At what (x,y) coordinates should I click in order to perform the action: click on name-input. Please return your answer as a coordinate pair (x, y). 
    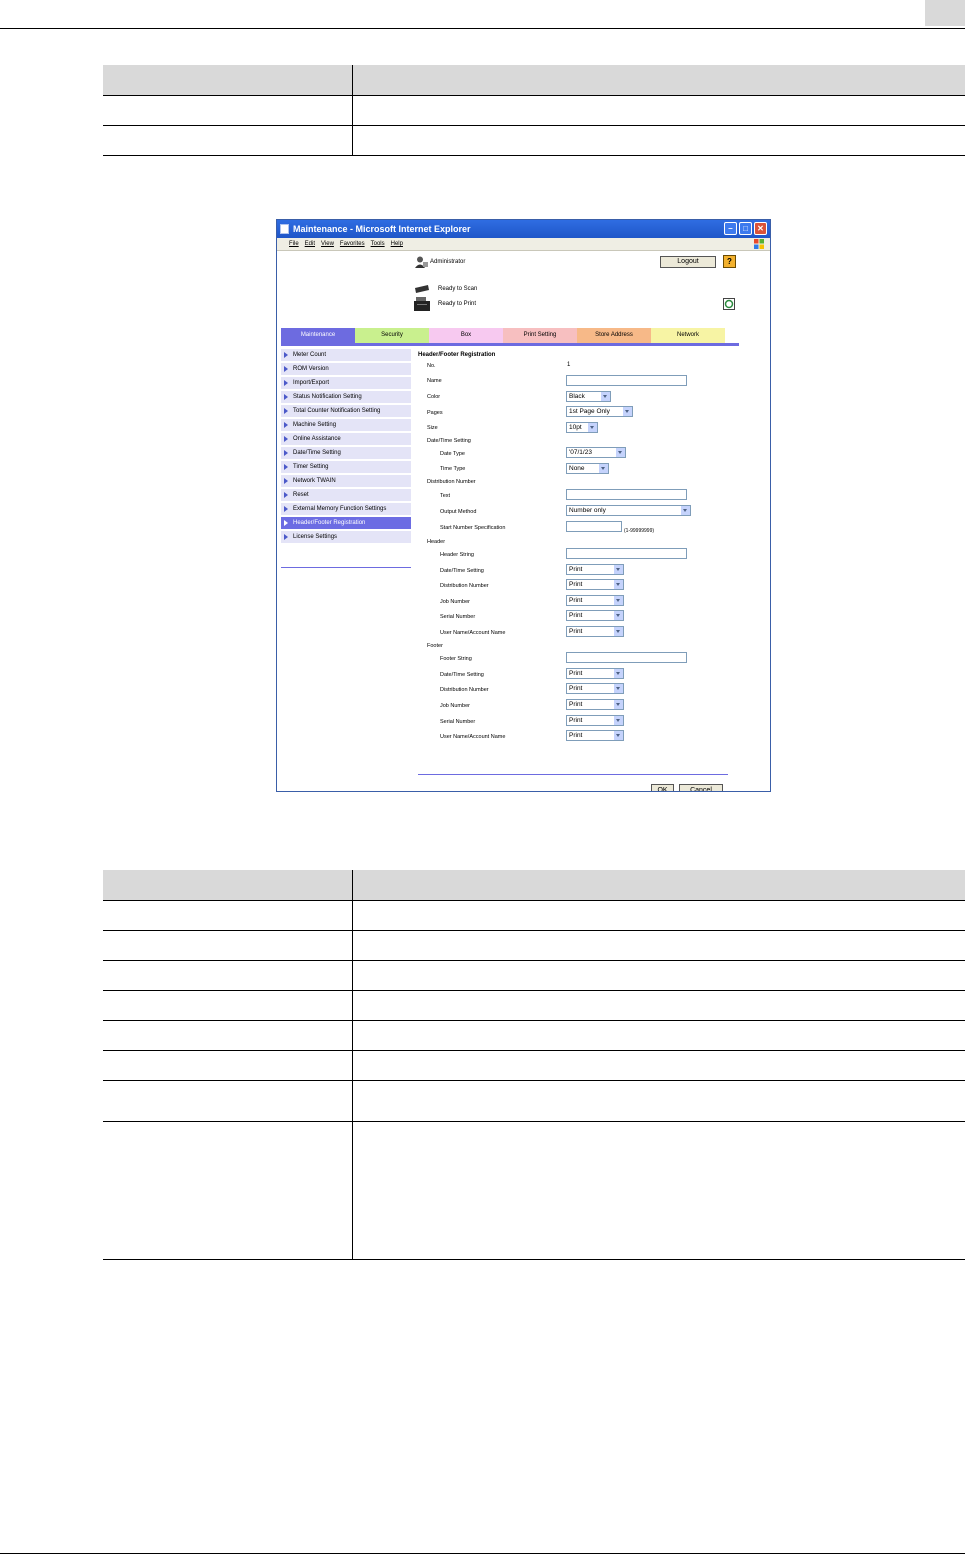
    Looking at the image, I should click on (626, 380).